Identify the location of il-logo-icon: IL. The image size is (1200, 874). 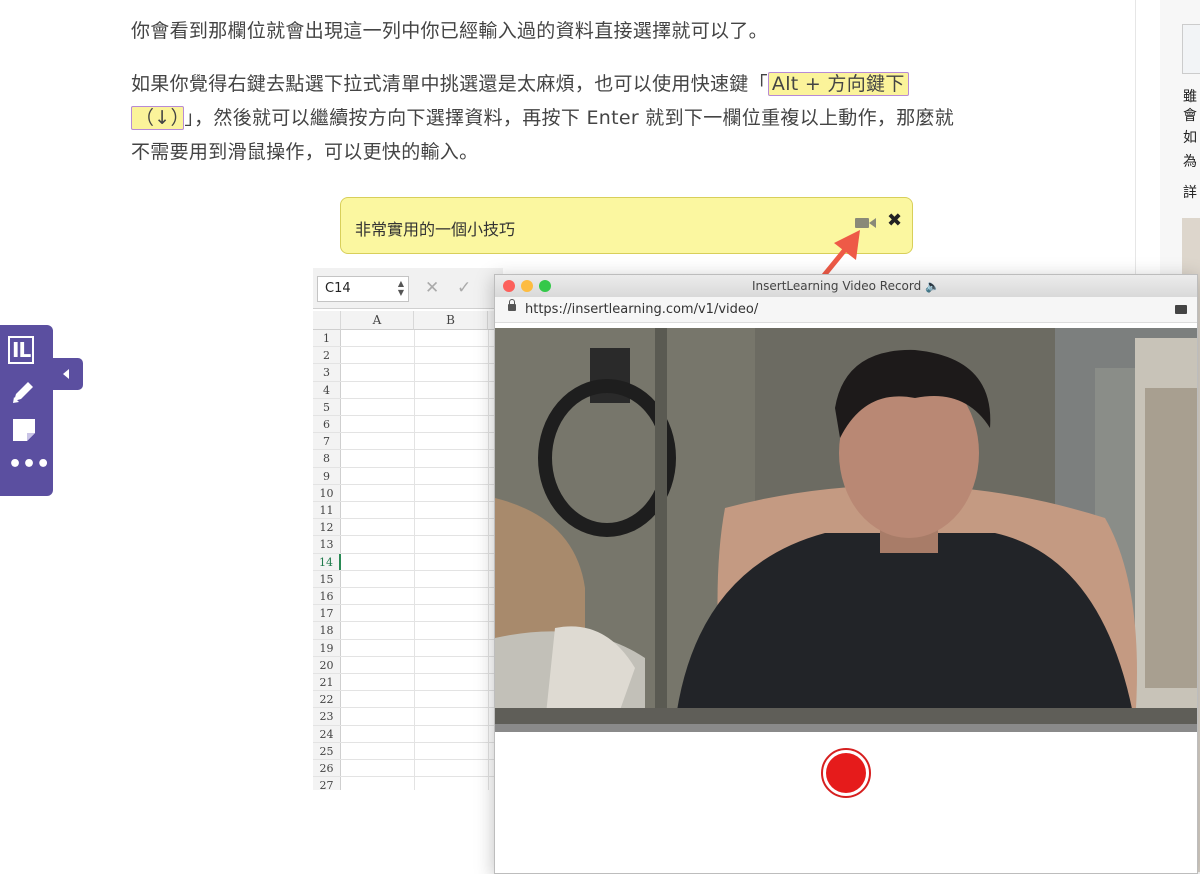
(24, 351).